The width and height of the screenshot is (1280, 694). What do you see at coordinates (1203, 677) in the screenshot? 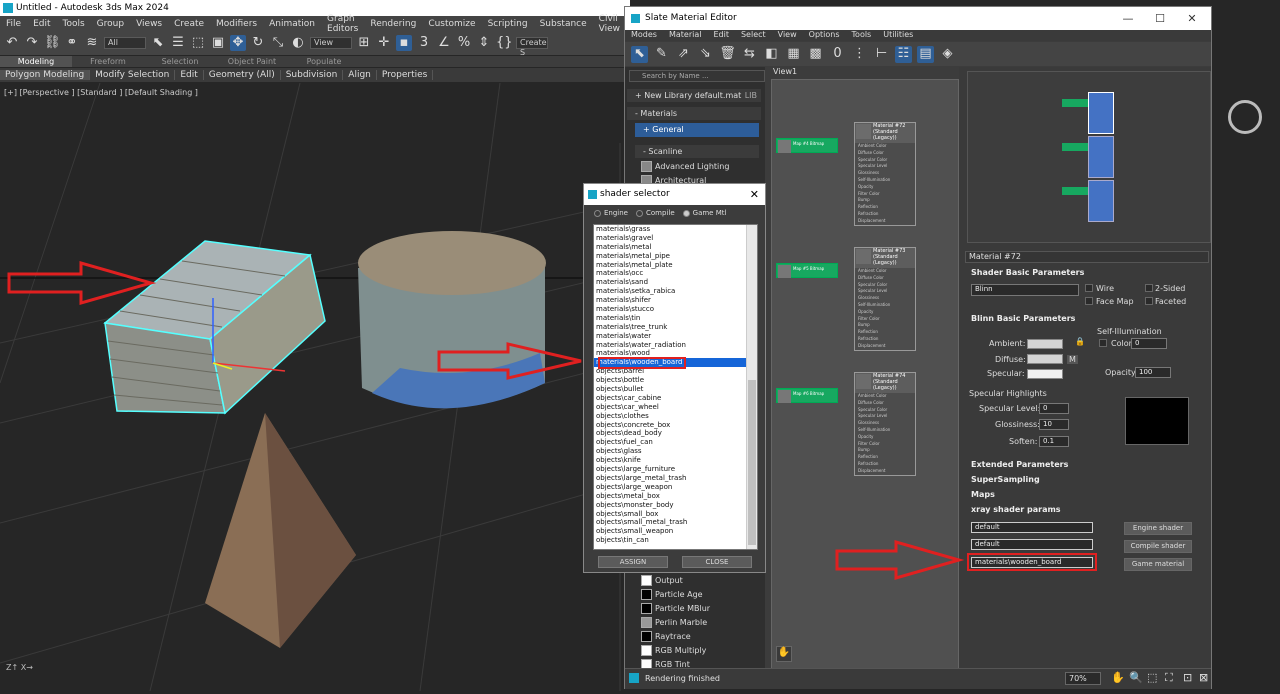
I see `fit-all-icon: ⊠` at bounding box center [1203, 677].